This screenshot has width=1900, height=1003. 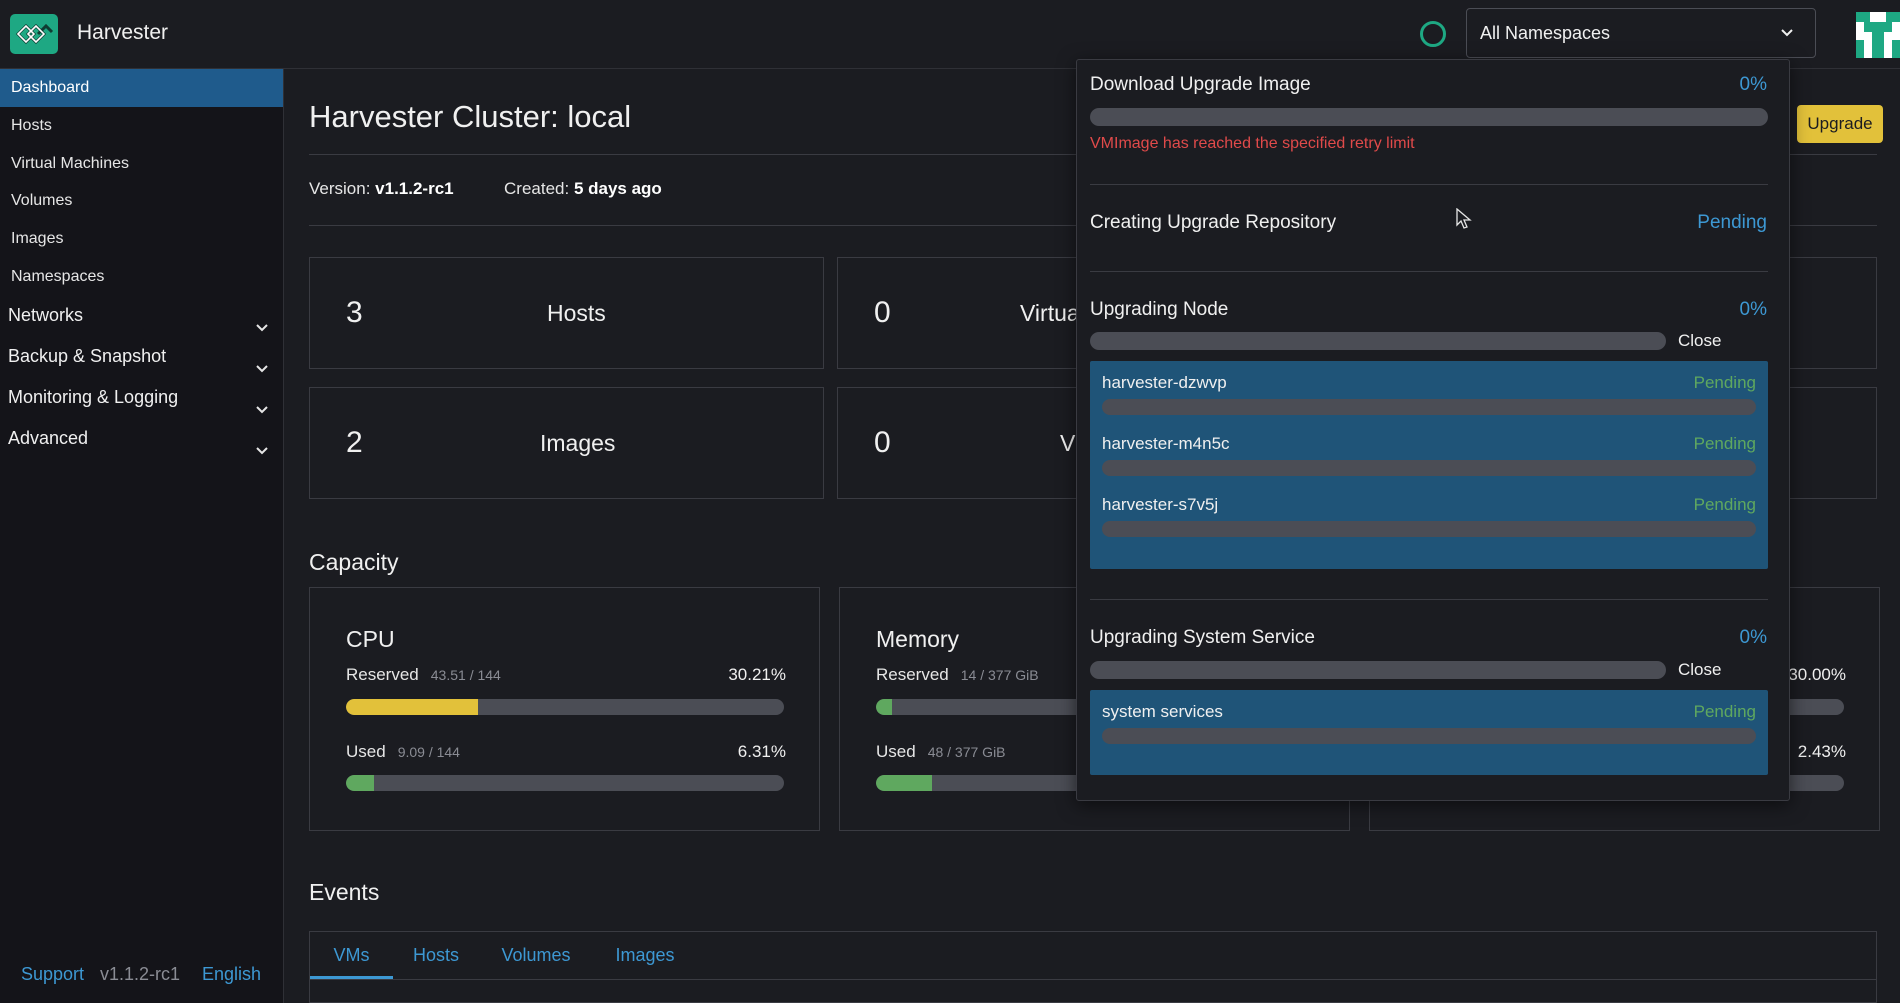 What do you see at coordinates (536, 955) in the screenshot?
I see `tab-volumes: Volumes` at bounding box center [536, 955].